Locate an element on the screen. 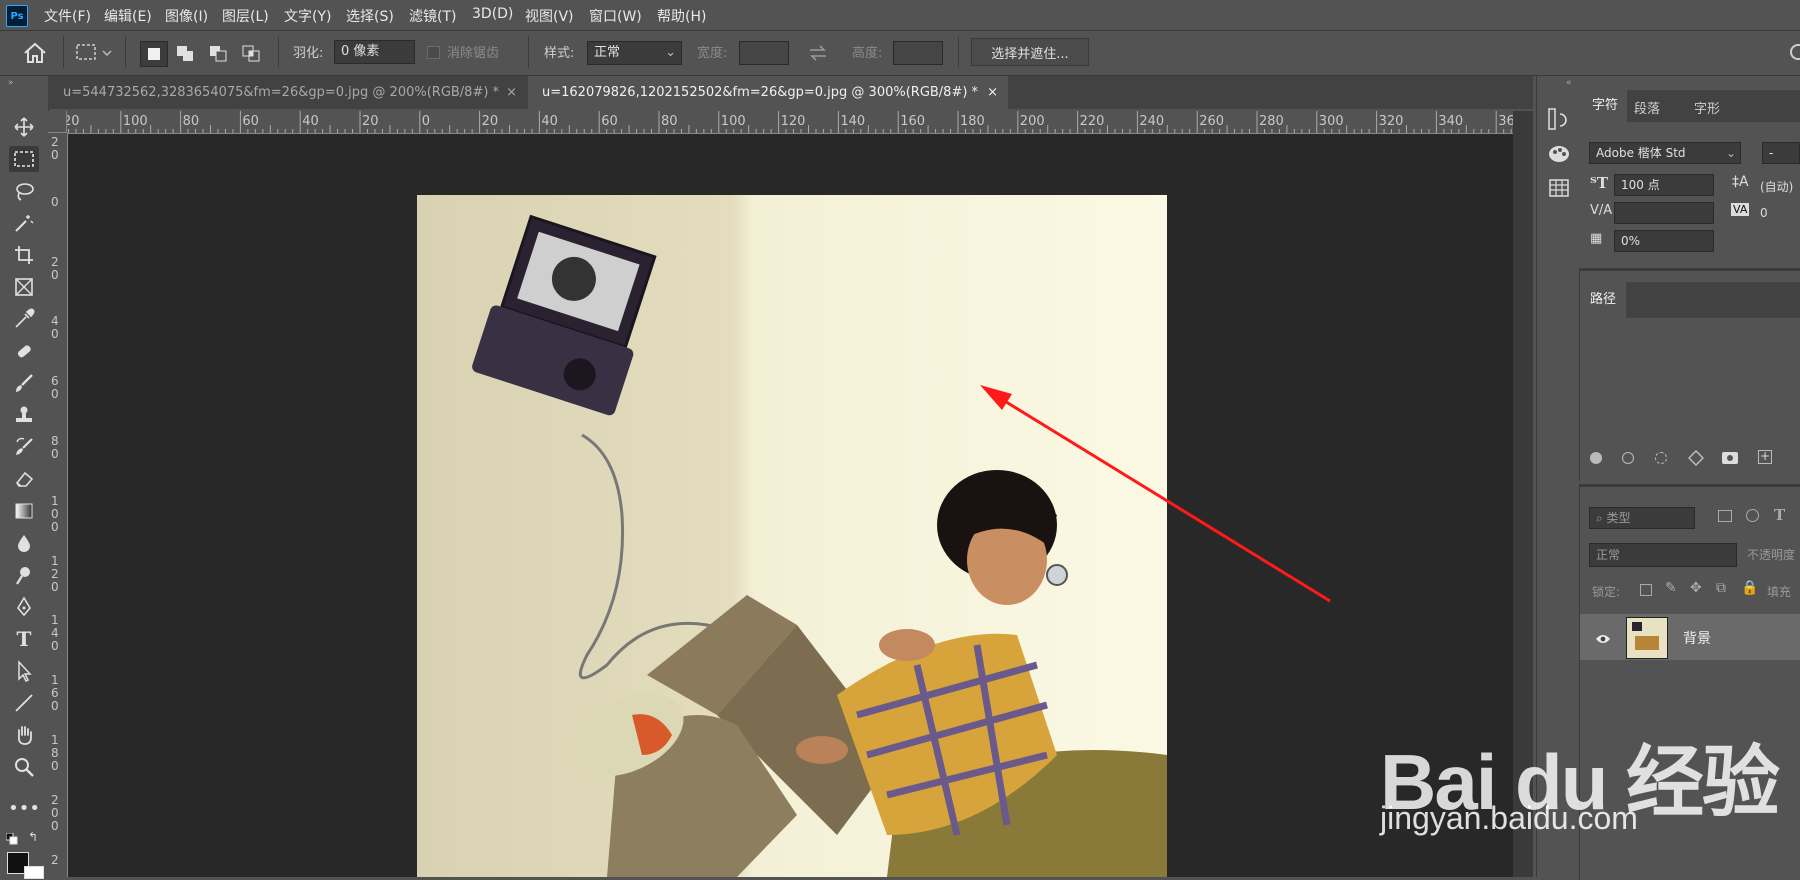 The height and width of the screenshot is (880, 1800). rectangular-marquee-tool-icon is located at coordinates (24, 159).